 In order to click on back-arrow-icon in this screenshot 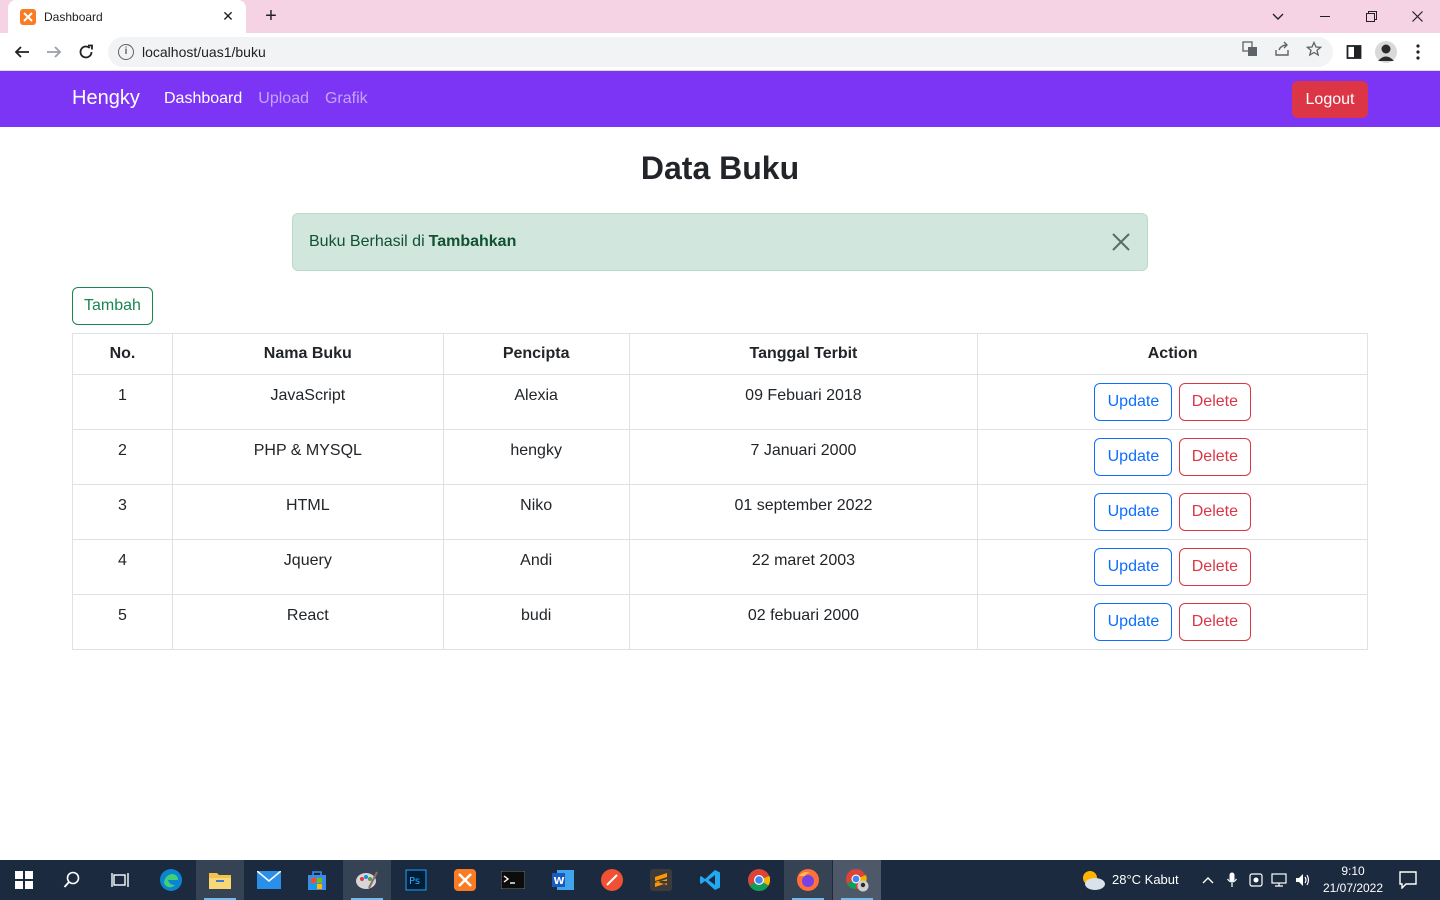, I will do `click(22, 52)`.